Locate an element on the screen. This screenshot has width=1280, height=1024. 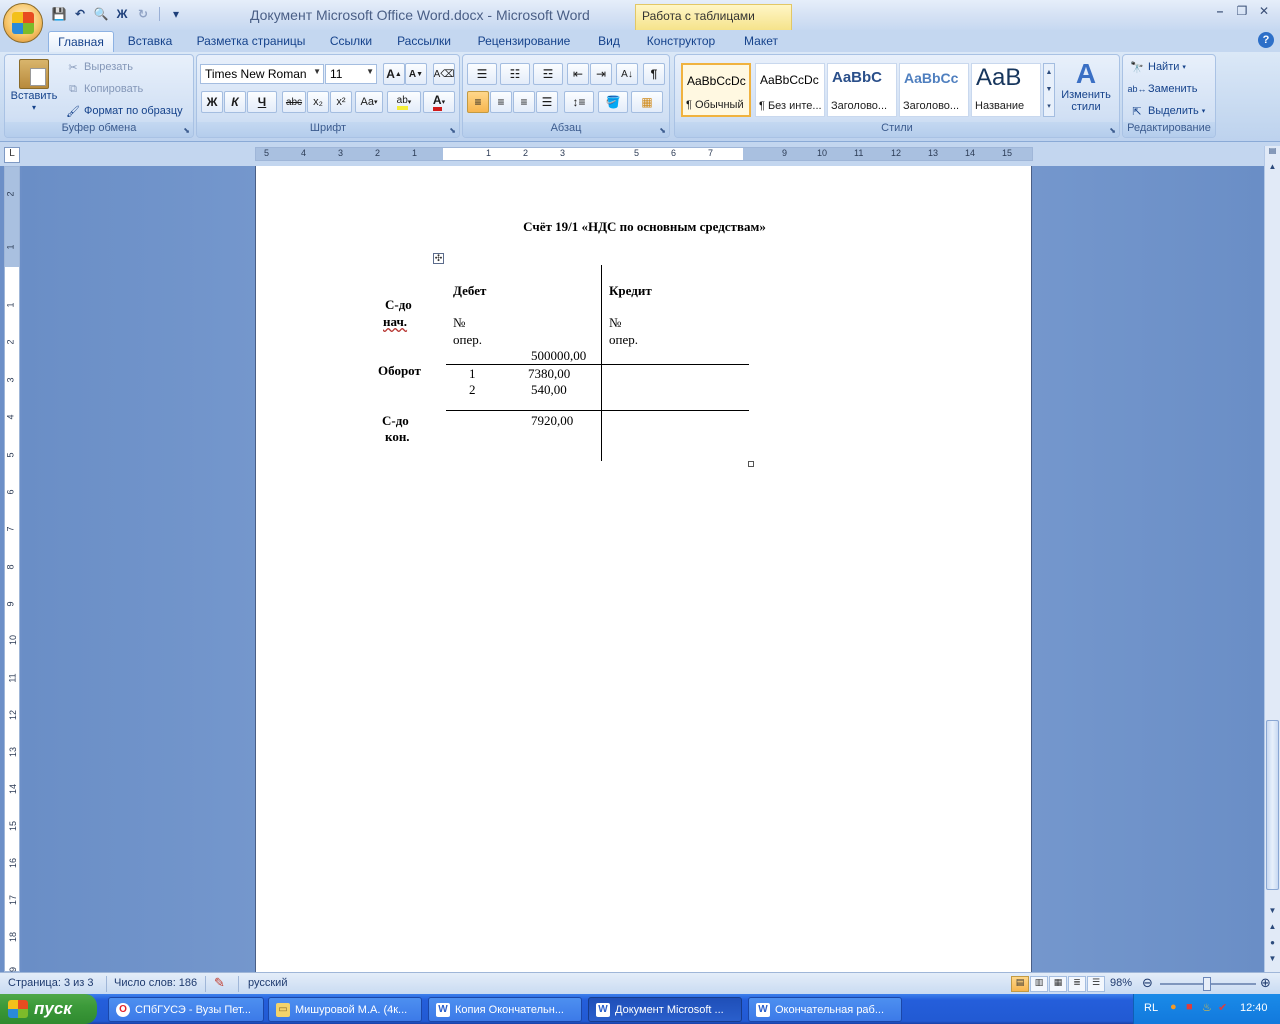
align-center-button: ≡ is located at coordinates (501, 102).